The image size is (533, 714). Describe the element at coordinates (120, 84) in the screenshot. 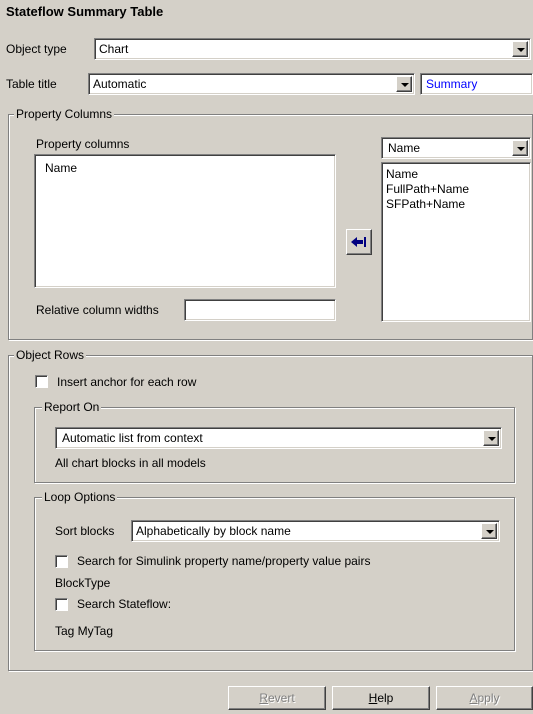

I see `table-title-value: Automatic` at that location.